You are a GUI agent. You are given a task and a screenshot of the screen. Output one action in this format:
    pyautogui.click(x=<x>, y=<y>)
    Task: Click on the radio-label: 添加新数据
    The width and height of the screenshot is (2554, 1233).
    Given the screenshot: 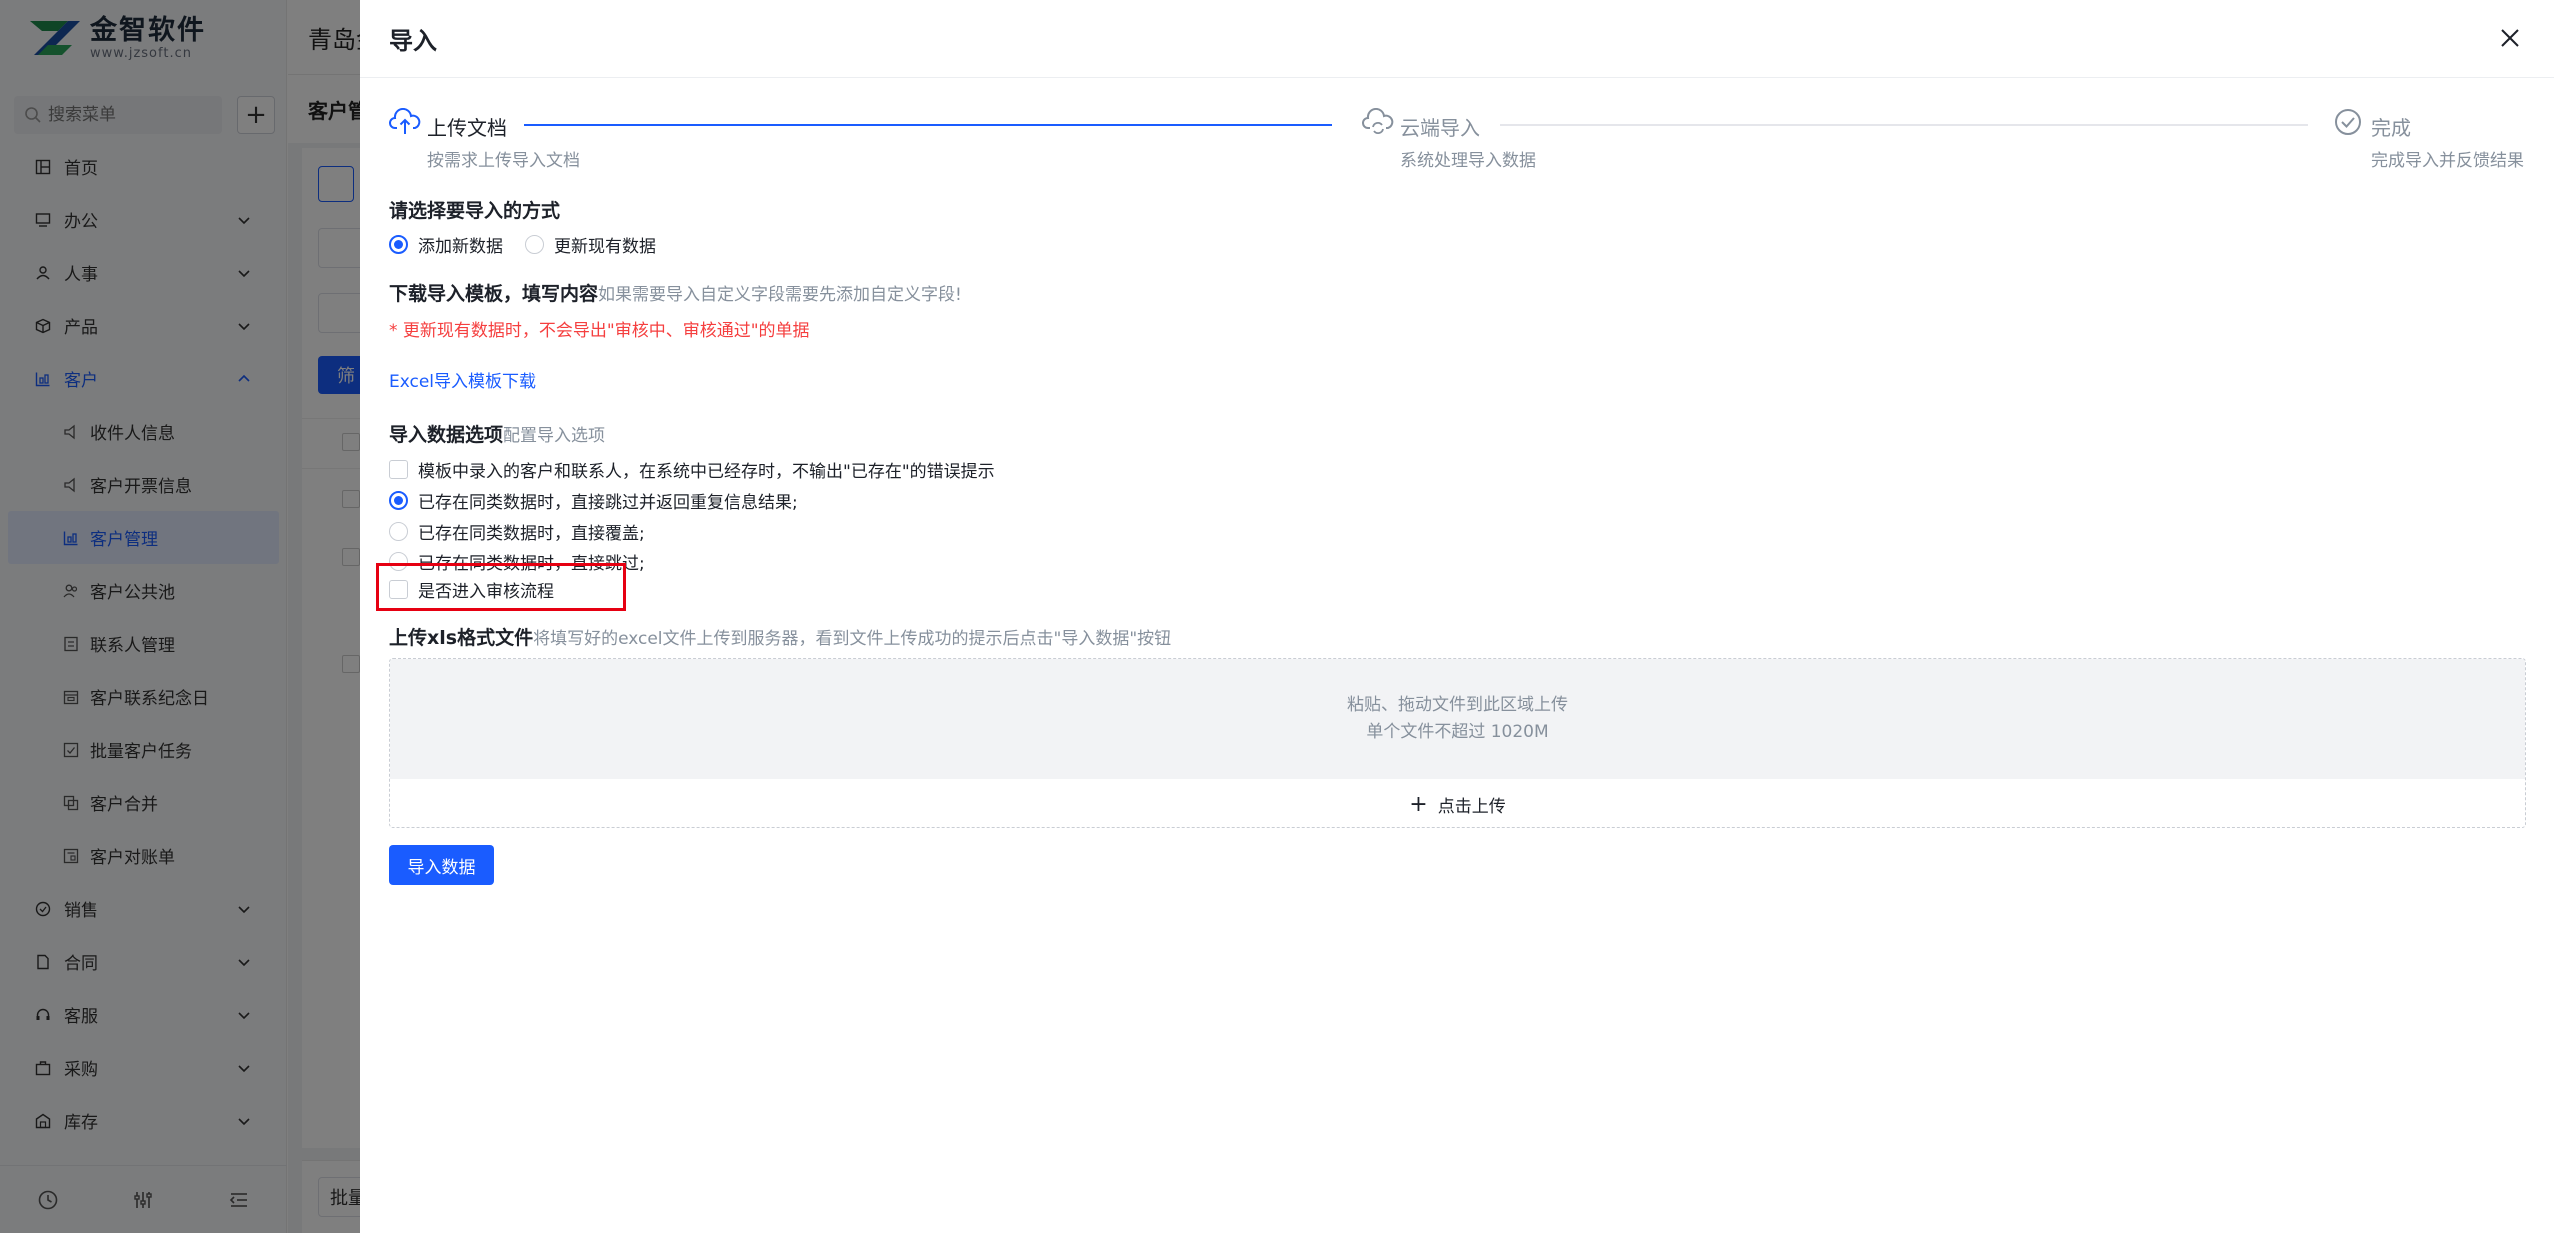 What is the action you would take?
    pyautogui.click(x=460, y=247)
    